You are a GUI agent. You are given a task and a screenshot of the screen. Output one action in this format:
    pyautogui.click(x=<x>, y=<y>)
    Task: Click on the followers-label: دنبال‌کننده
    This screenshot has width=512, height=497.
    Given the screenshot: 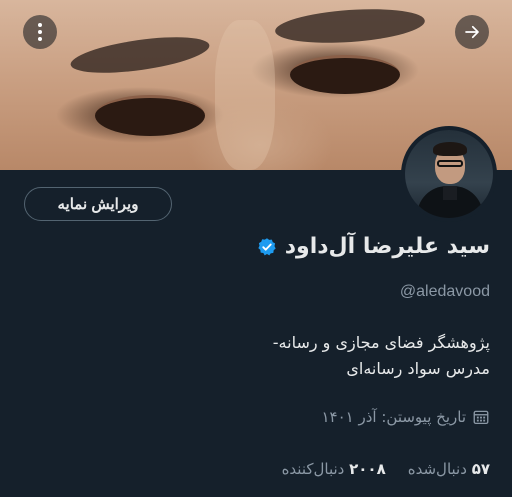 What is the action you would take?
    pyautogui.click(x=313, y=469)
    